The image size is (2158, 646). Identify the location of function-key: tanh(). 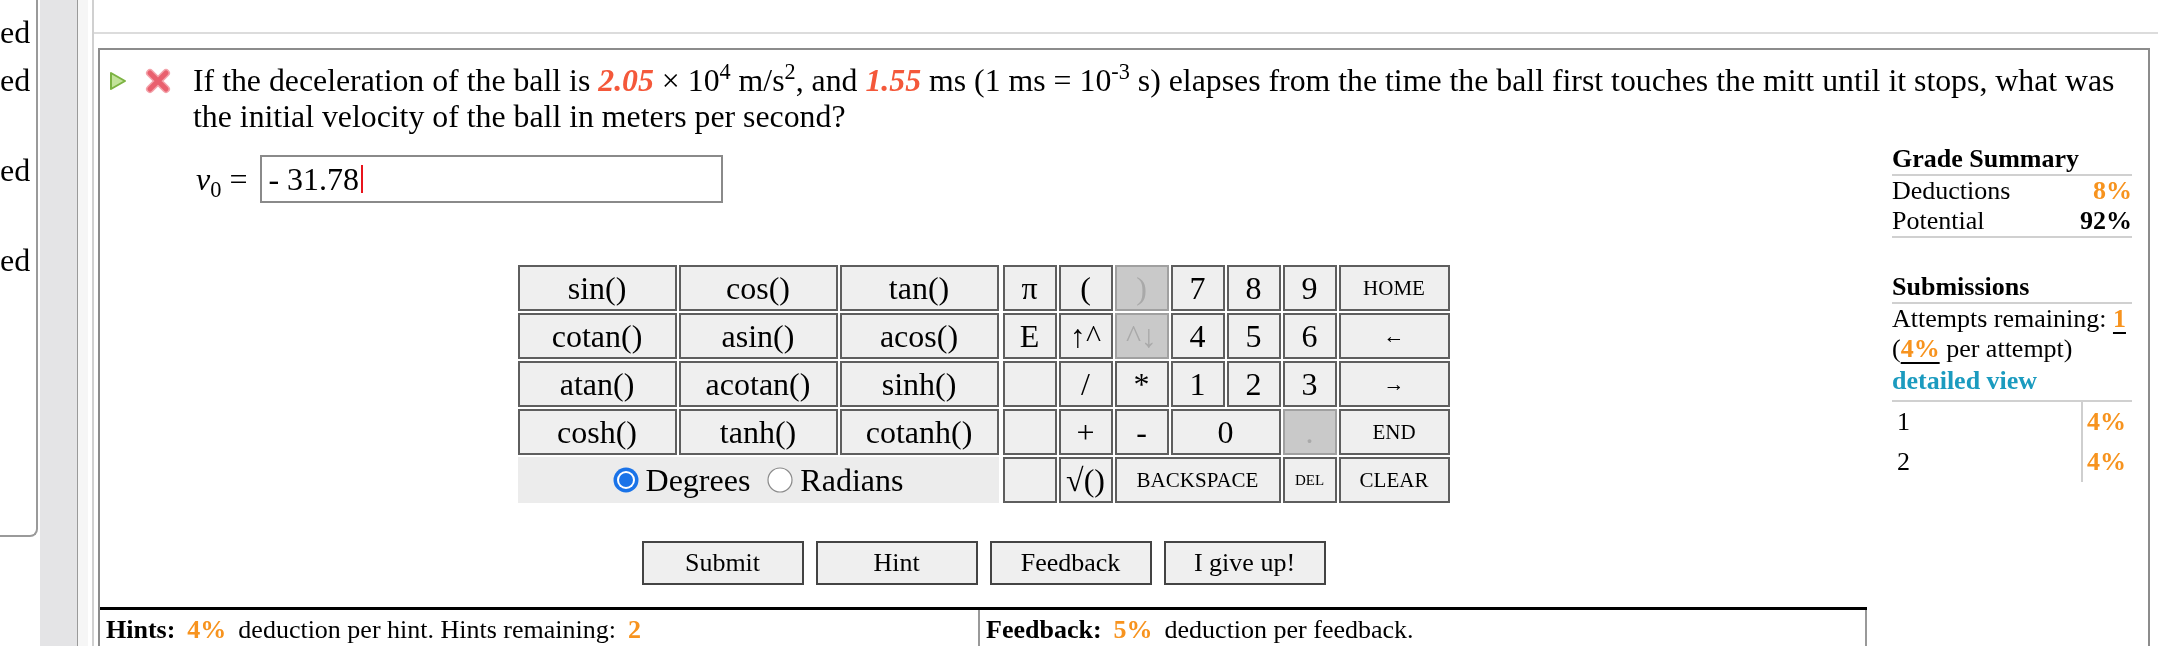
(758, 432).